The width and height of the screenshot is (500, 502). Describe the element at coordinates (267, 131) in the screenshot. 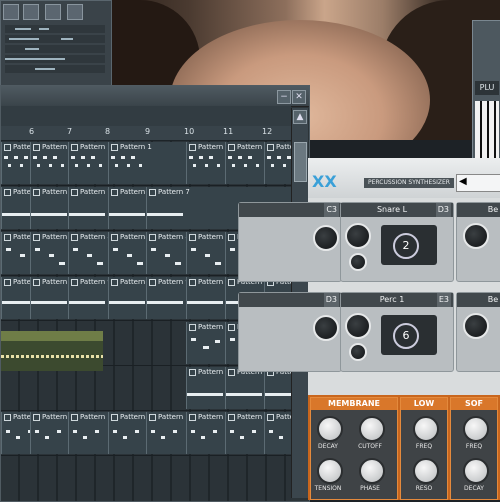

I see `ruler-tick: 12` at that location.